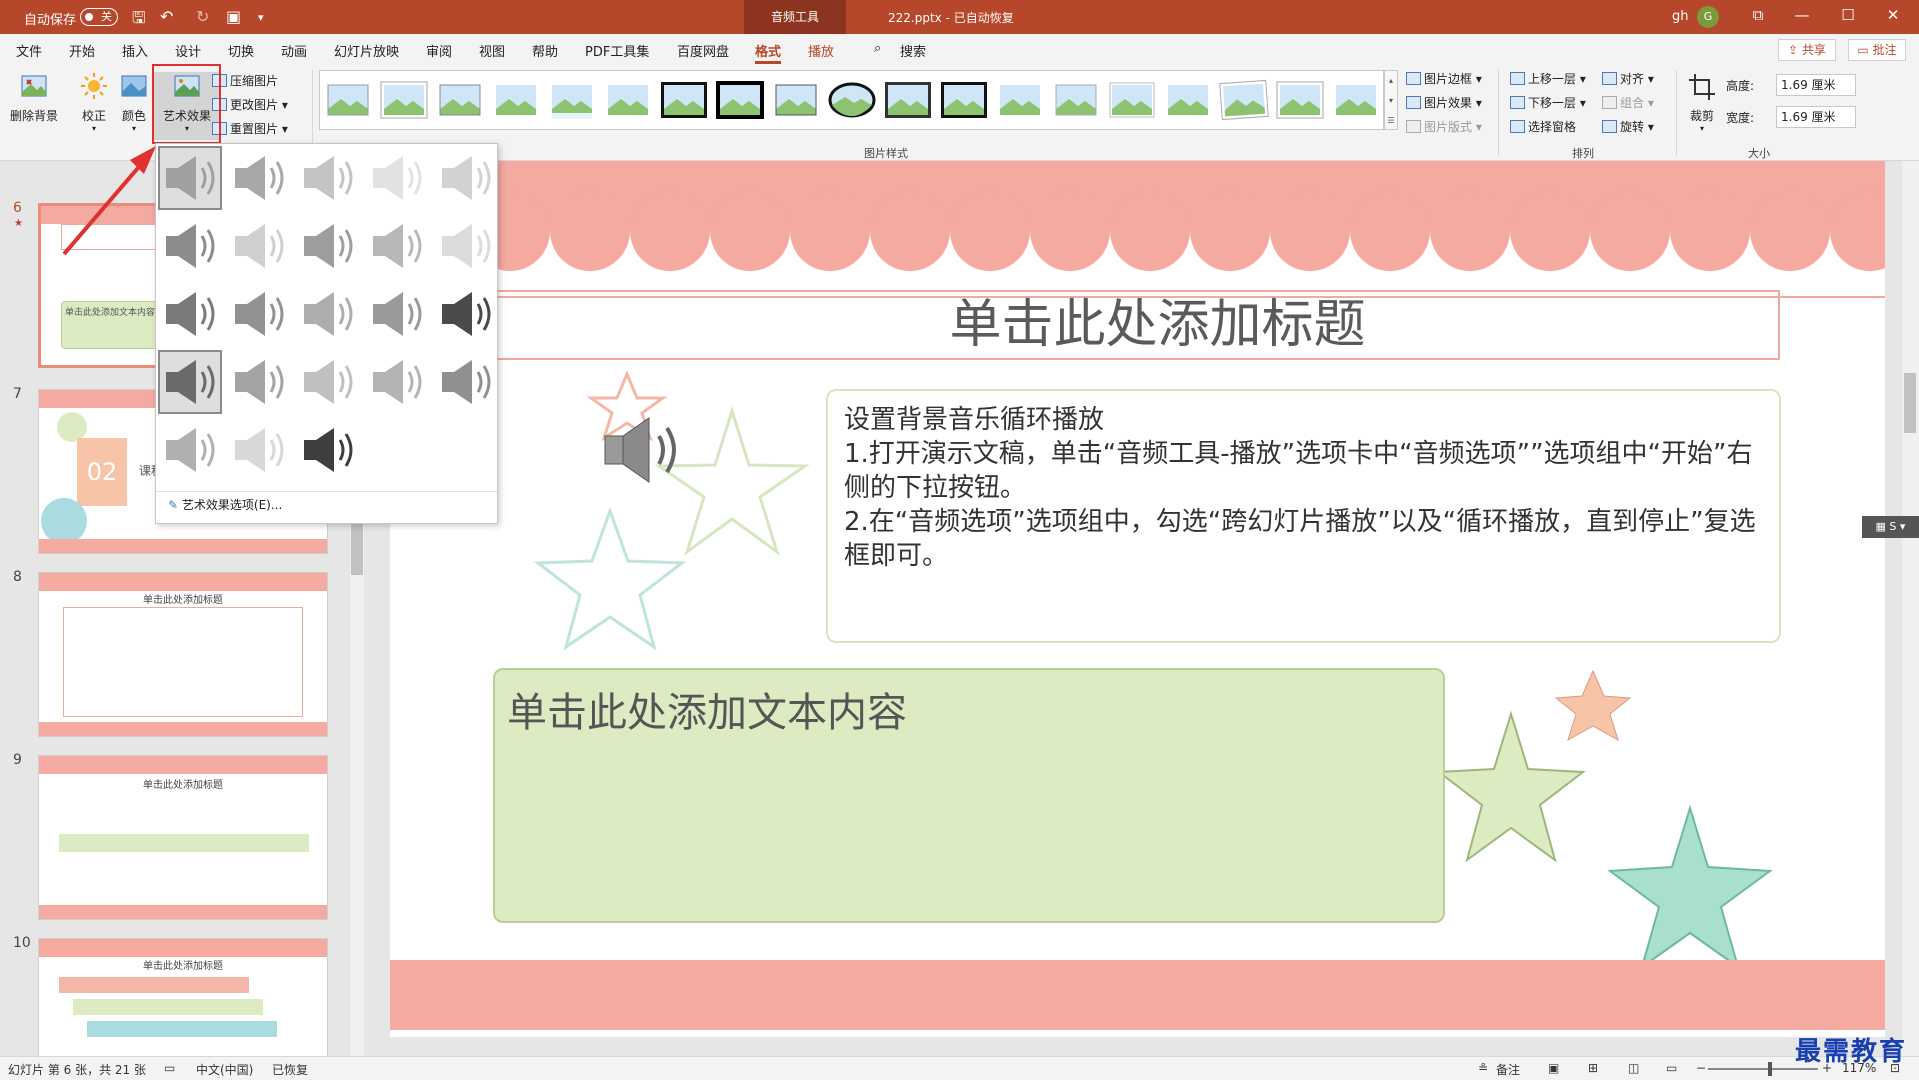 The height and width of the screenshot is (1080, 1919). Describe the element at coordinates (1633, 1068) in the screenshot. I see `reading-view-icon: ◫` at that location.